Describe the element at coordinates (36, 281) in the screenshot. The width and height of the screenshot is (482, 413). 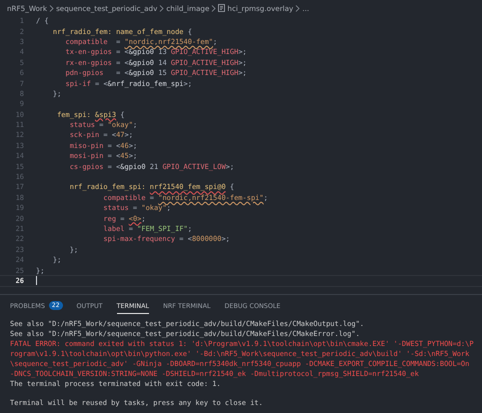
I see `text-cursor` at that location.